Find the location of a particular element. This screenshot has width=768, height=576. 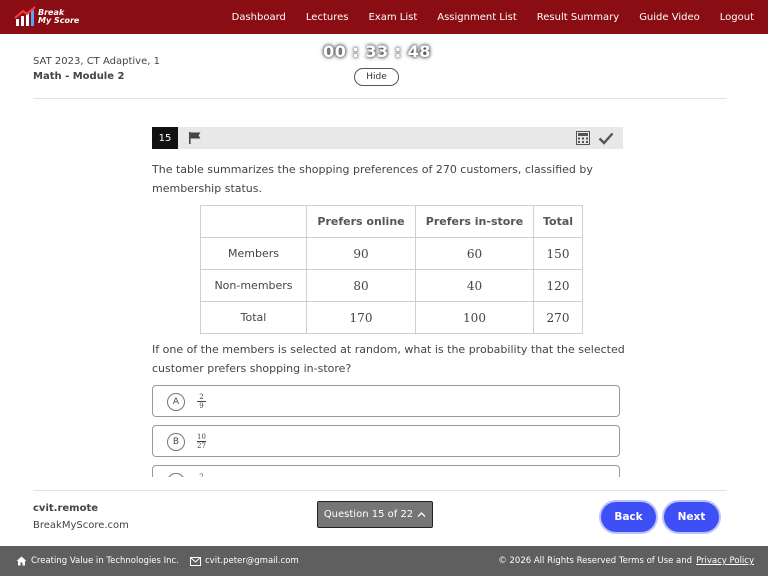

nav-result-summary: Result Summary is located at coordinates (578, 17).